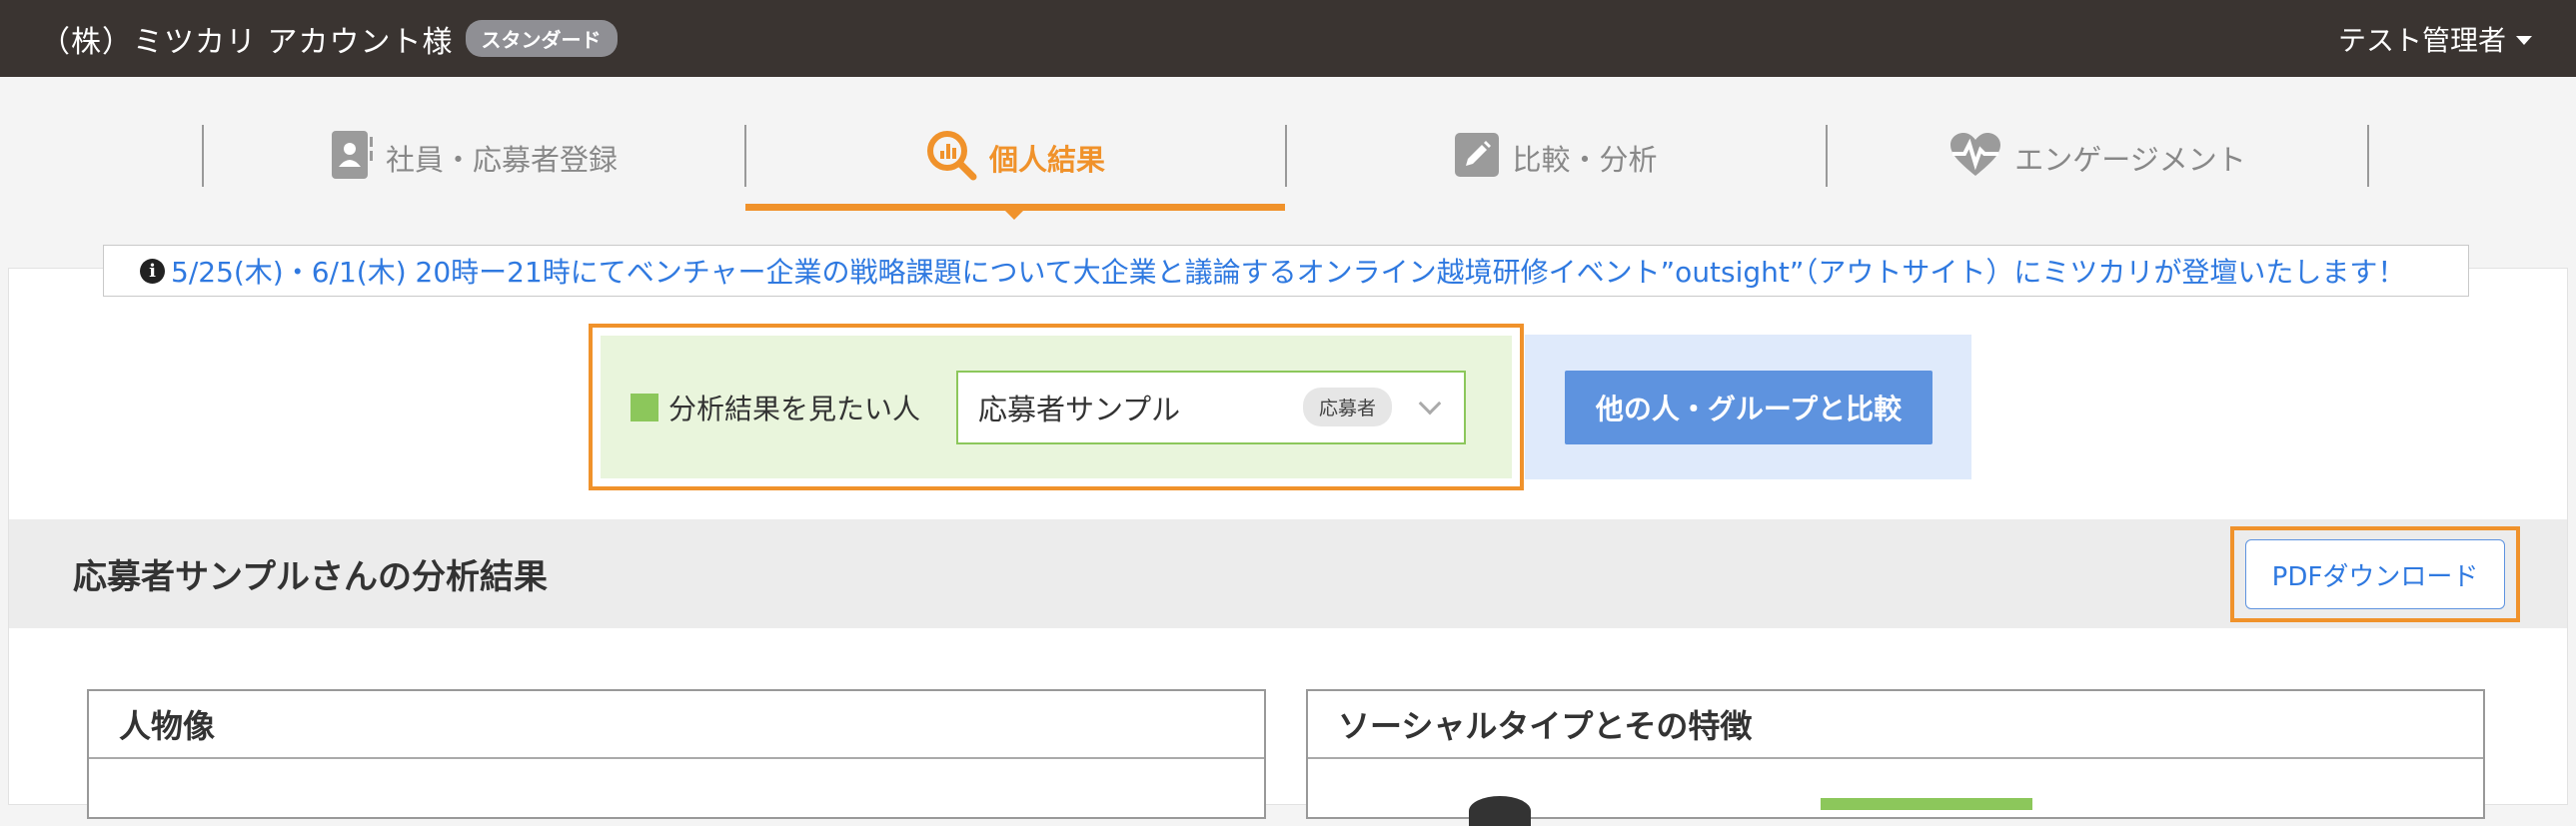 The height and width of the screenshot is (826, 2576). What do you see at coordinates (1926, 804) in the screenshot?
I see `social-type-bar` at bounding box center [1926, 804].